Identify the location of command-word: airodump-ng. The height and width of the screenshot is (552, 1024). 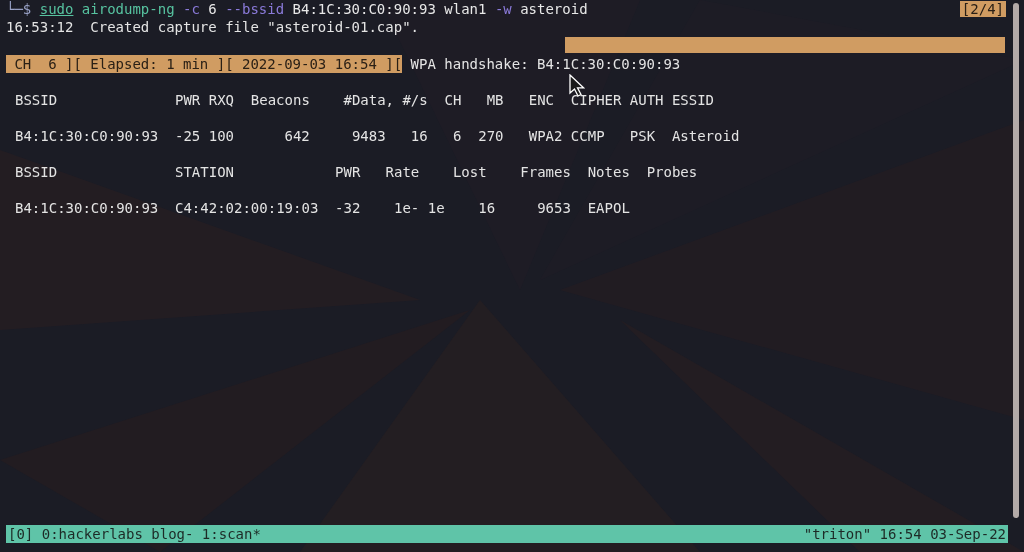
(128, 9).